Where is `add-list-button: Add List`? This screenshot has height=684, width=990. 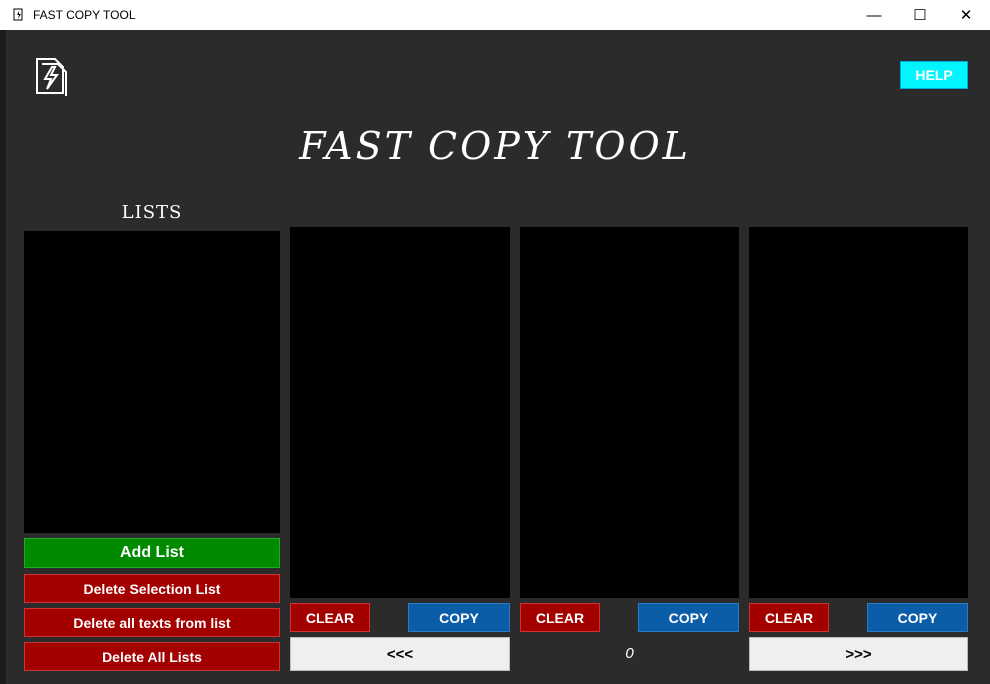 add-list-button: Add List is located at coordinates (152, 553).